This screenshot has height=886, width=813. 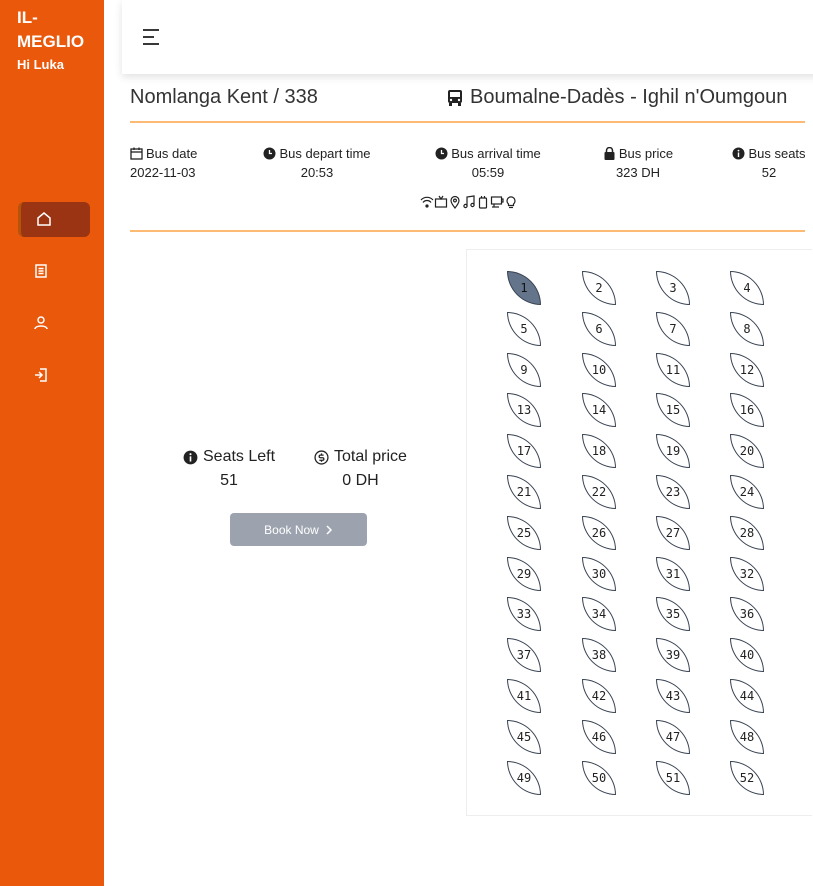 I want to click on seat-45: 45, so click(x=524, y=736).